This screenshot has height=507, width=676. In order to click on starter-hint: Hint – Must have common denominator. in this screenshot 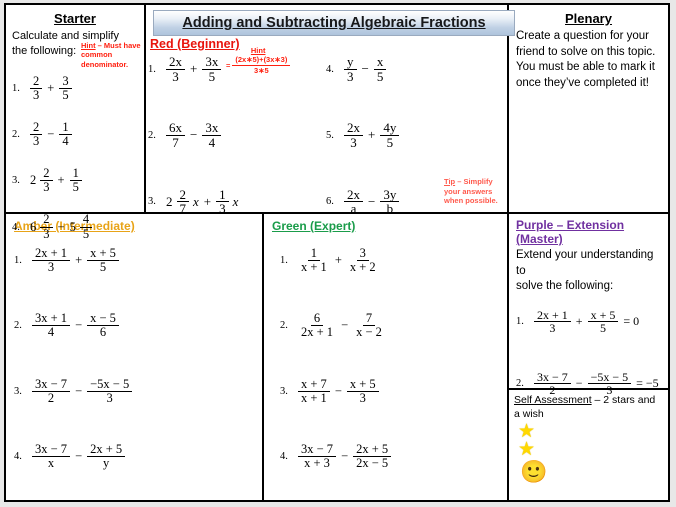, I will do `click(112, 55)`.